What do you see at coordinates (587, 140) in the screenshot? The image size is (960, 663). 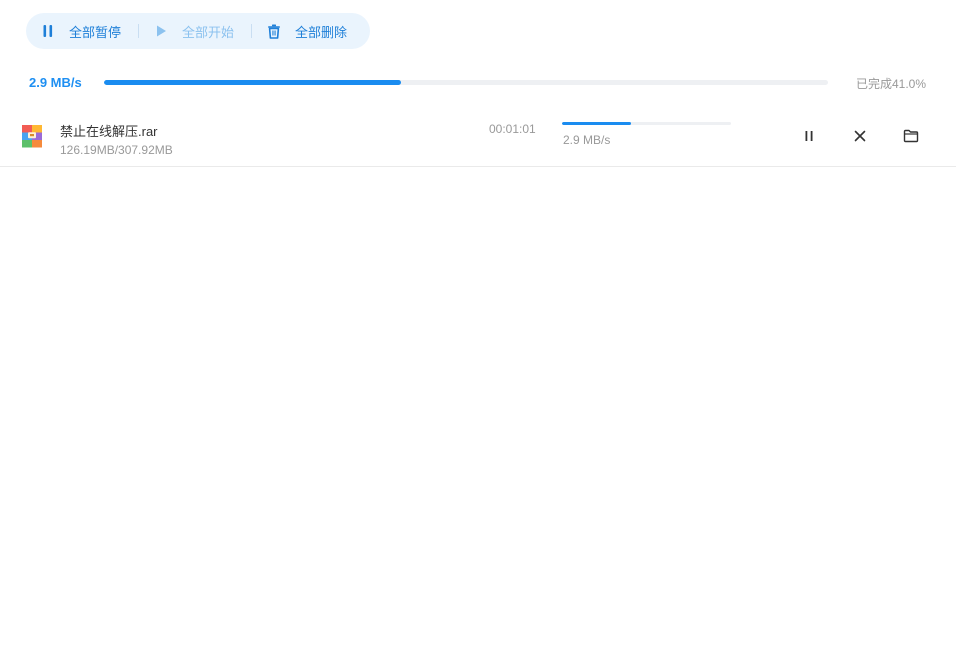 I see `item-speed: 2.9 MB/s` at bounding box center [587, 140].